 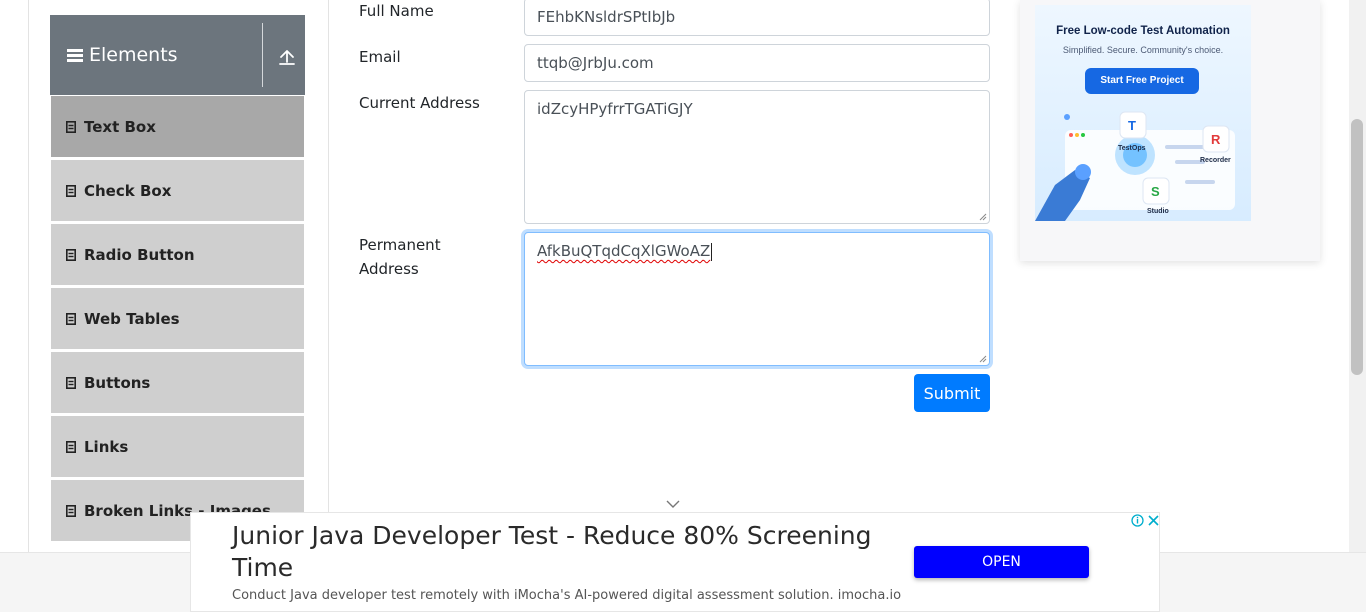 What do you see at coordinates (400, 257) in the screenshot?
I see `permanent-address-label: Permanent Address` at bounding box center [400, 257].